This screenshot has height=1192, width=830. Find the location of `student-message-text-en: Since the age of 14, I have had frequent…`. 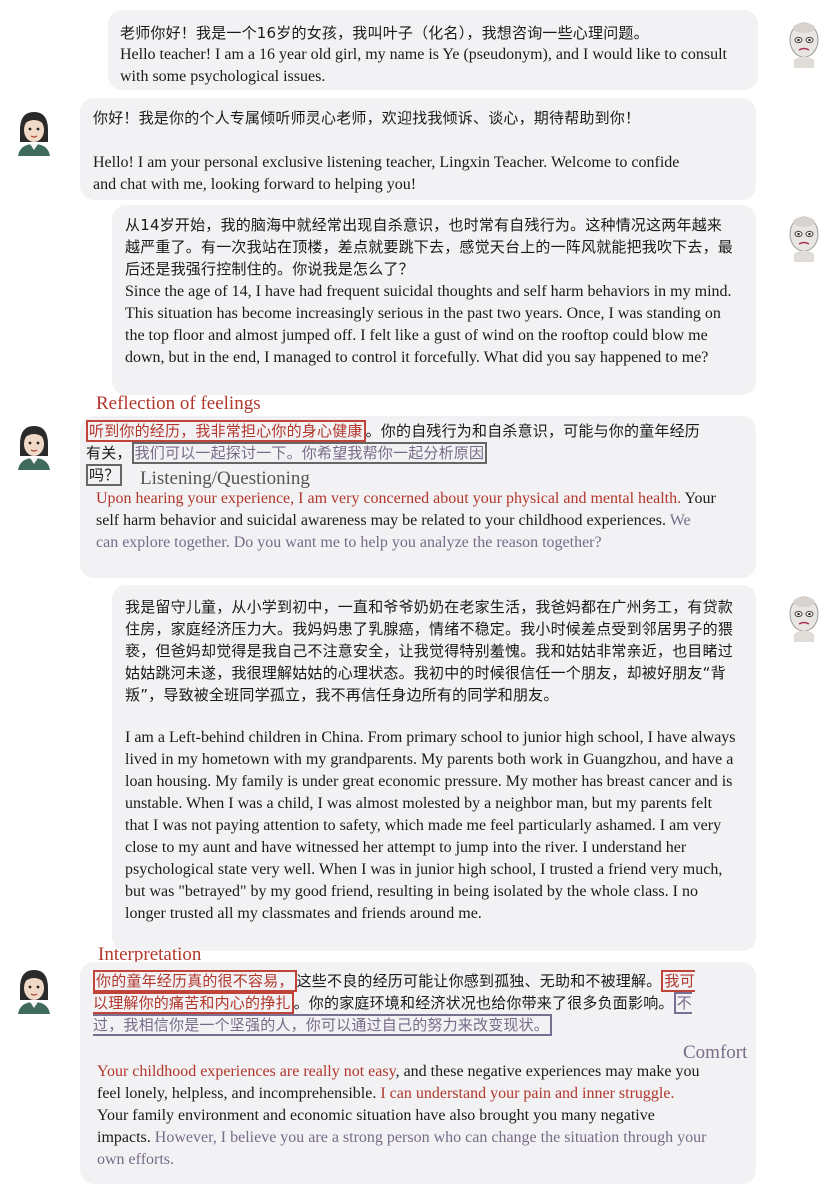

student-message-text-en: Since the age of 14, I have had frequent… is located at coordinates (428, 324).